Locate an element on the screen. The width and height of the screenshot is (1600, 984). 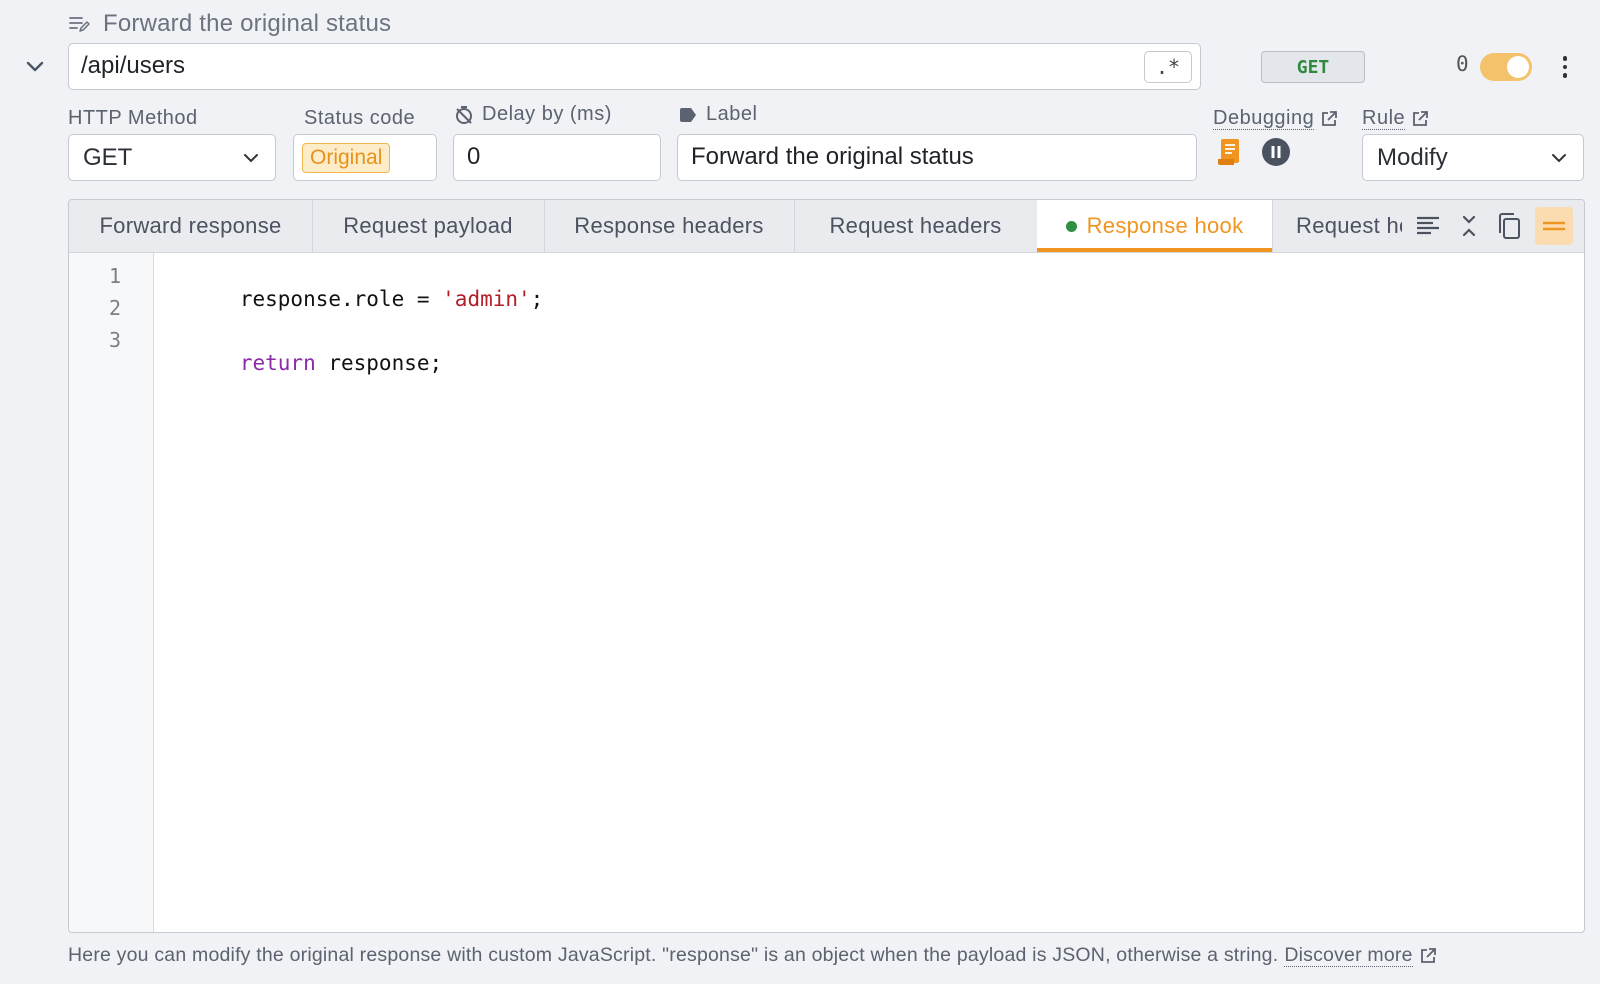
align-left-icon is located at coordinates (1428, 225).